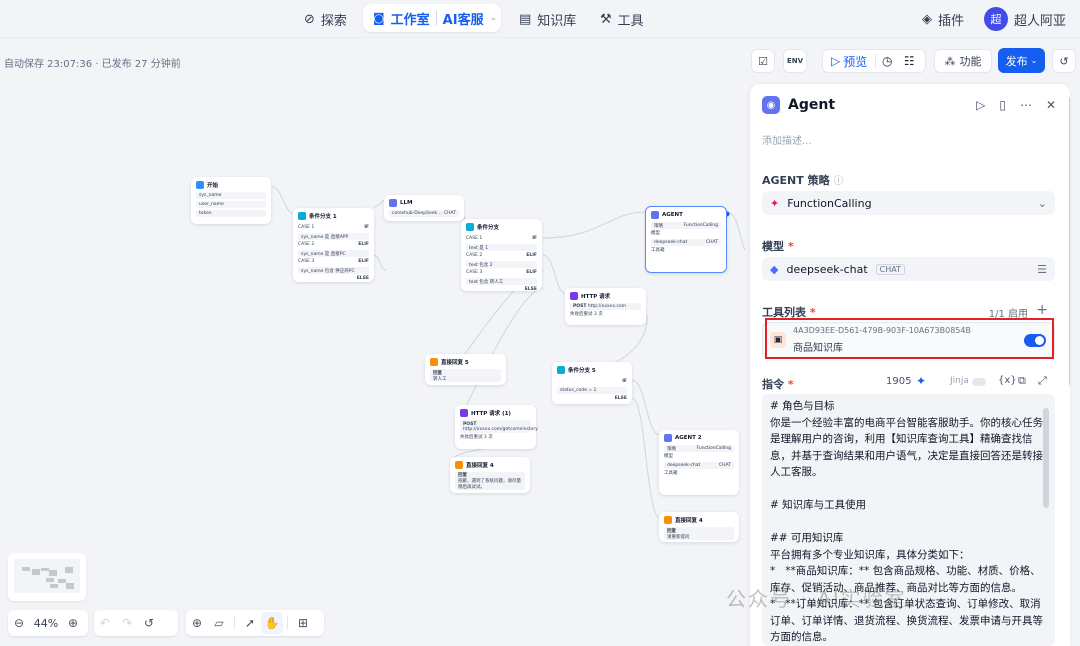 Image resolution: width=1080 pixels, height=646 pixels. What do you see at coordinates (1016, 105) in the screenshot?
I see `panel-actions: ▷ ▯ ⋯ ✕` at bounding box center [1016, 105].